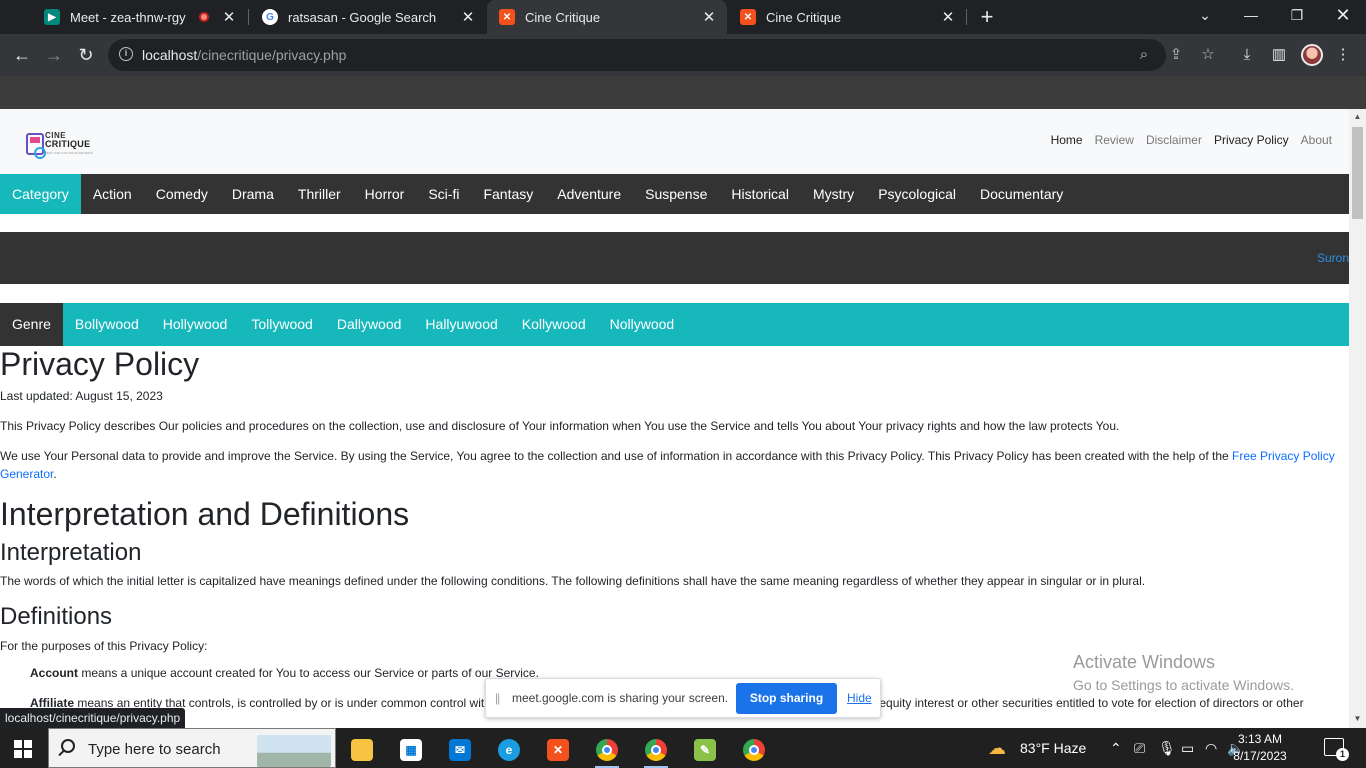 This screenshot has width=1366, height=768. I want to click on share-icon: ⇪, so click(1176, 55).